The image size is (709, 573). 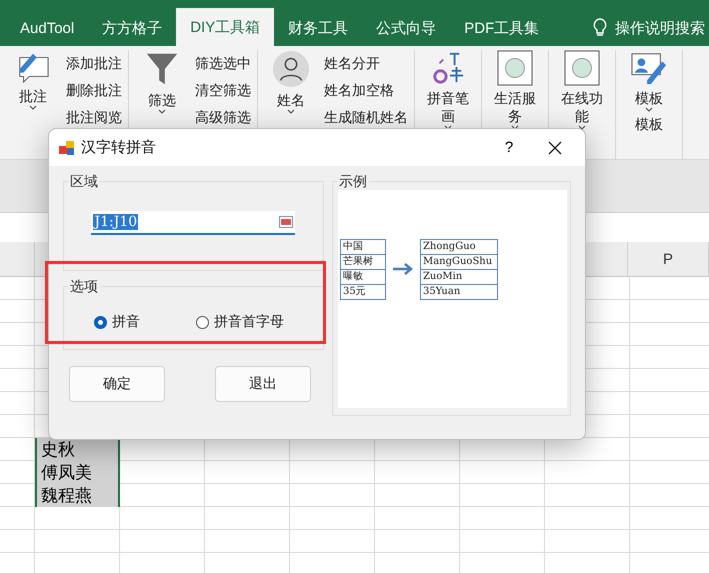 What do you see at coordinates (362, 262) in the screenshot?
I see `example-cell: 芒果树` at bounding box center [362, 262].